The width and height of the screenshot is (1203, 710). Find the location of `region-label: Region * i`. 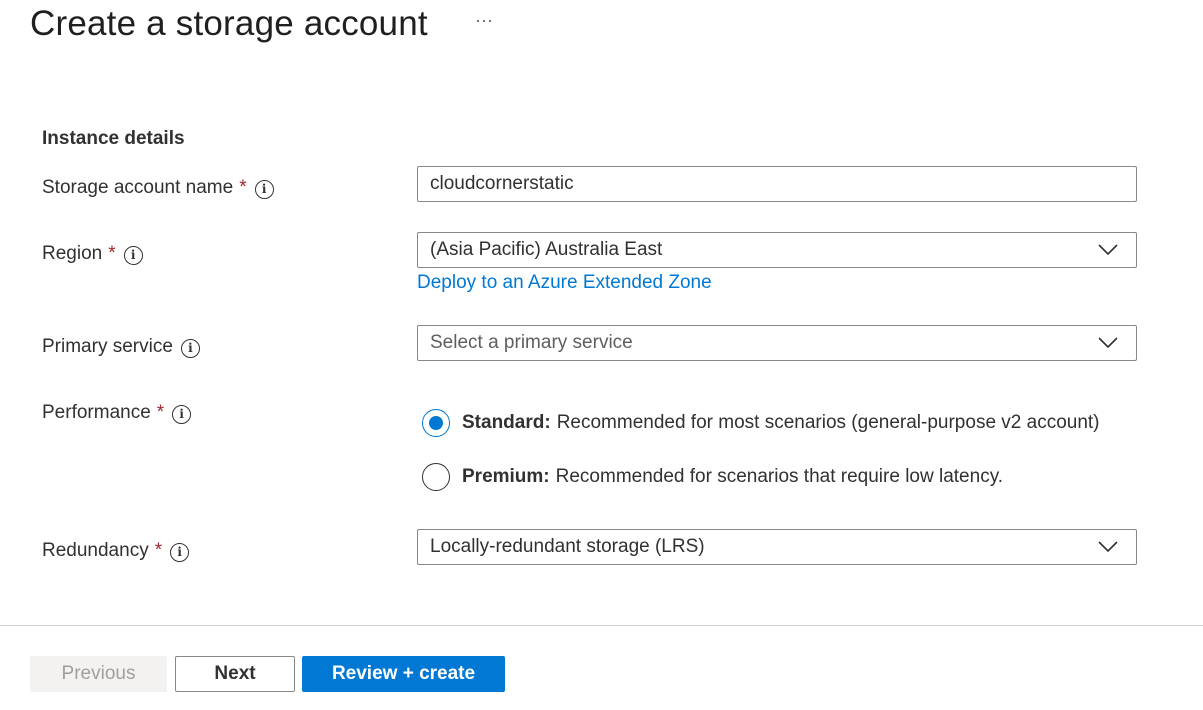

region-label: Region * i is located at coordinates (92, 254).